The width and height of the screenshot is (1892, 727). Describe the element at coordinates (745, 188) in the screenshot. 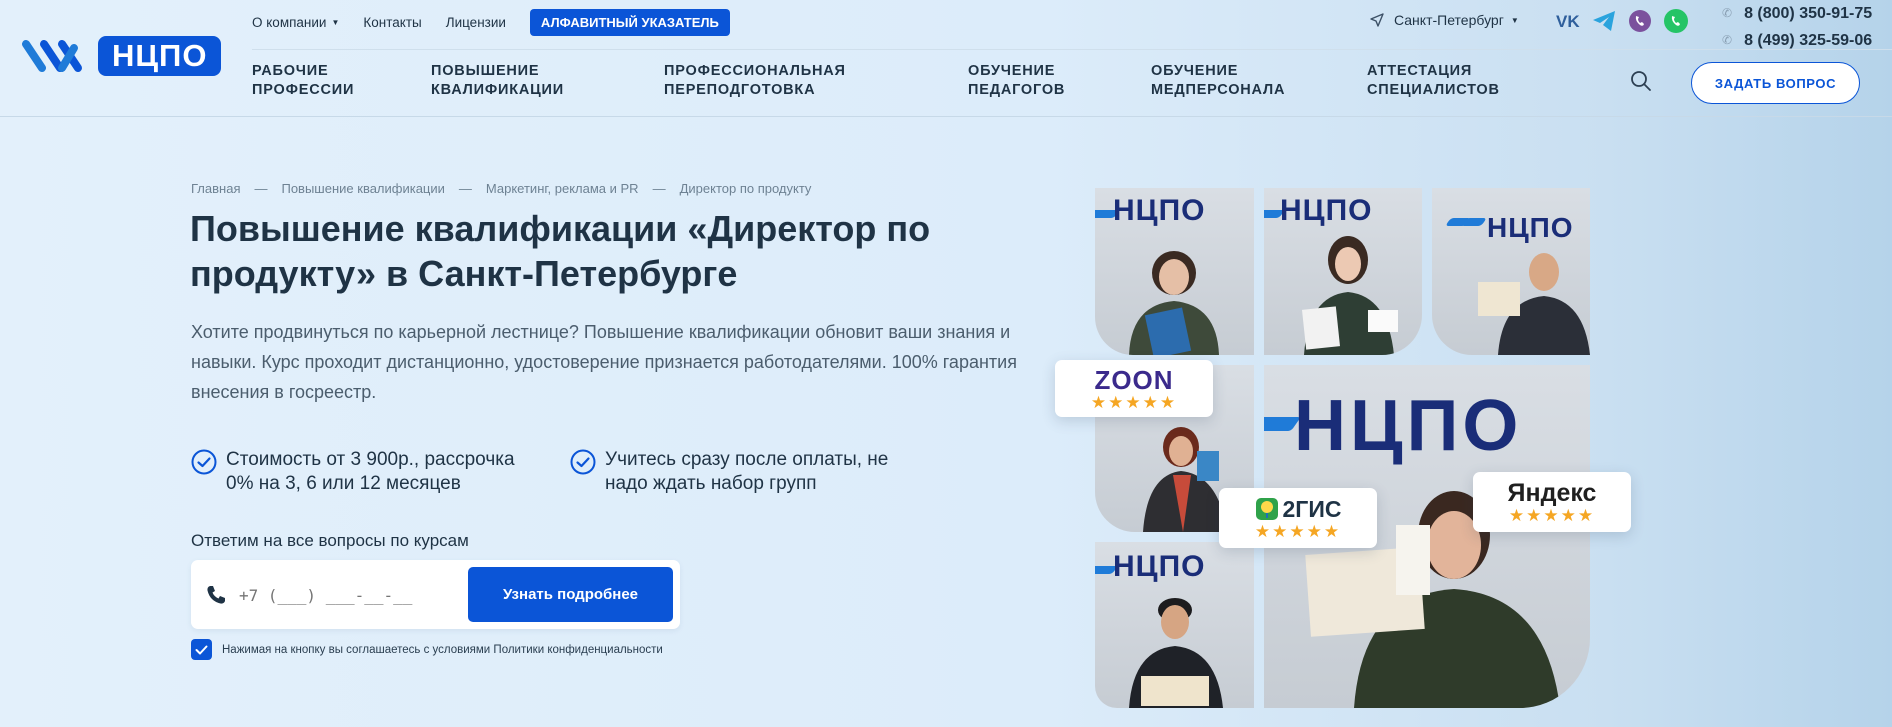

I see `breadcrumb-current: Директор по продукту` at that location.